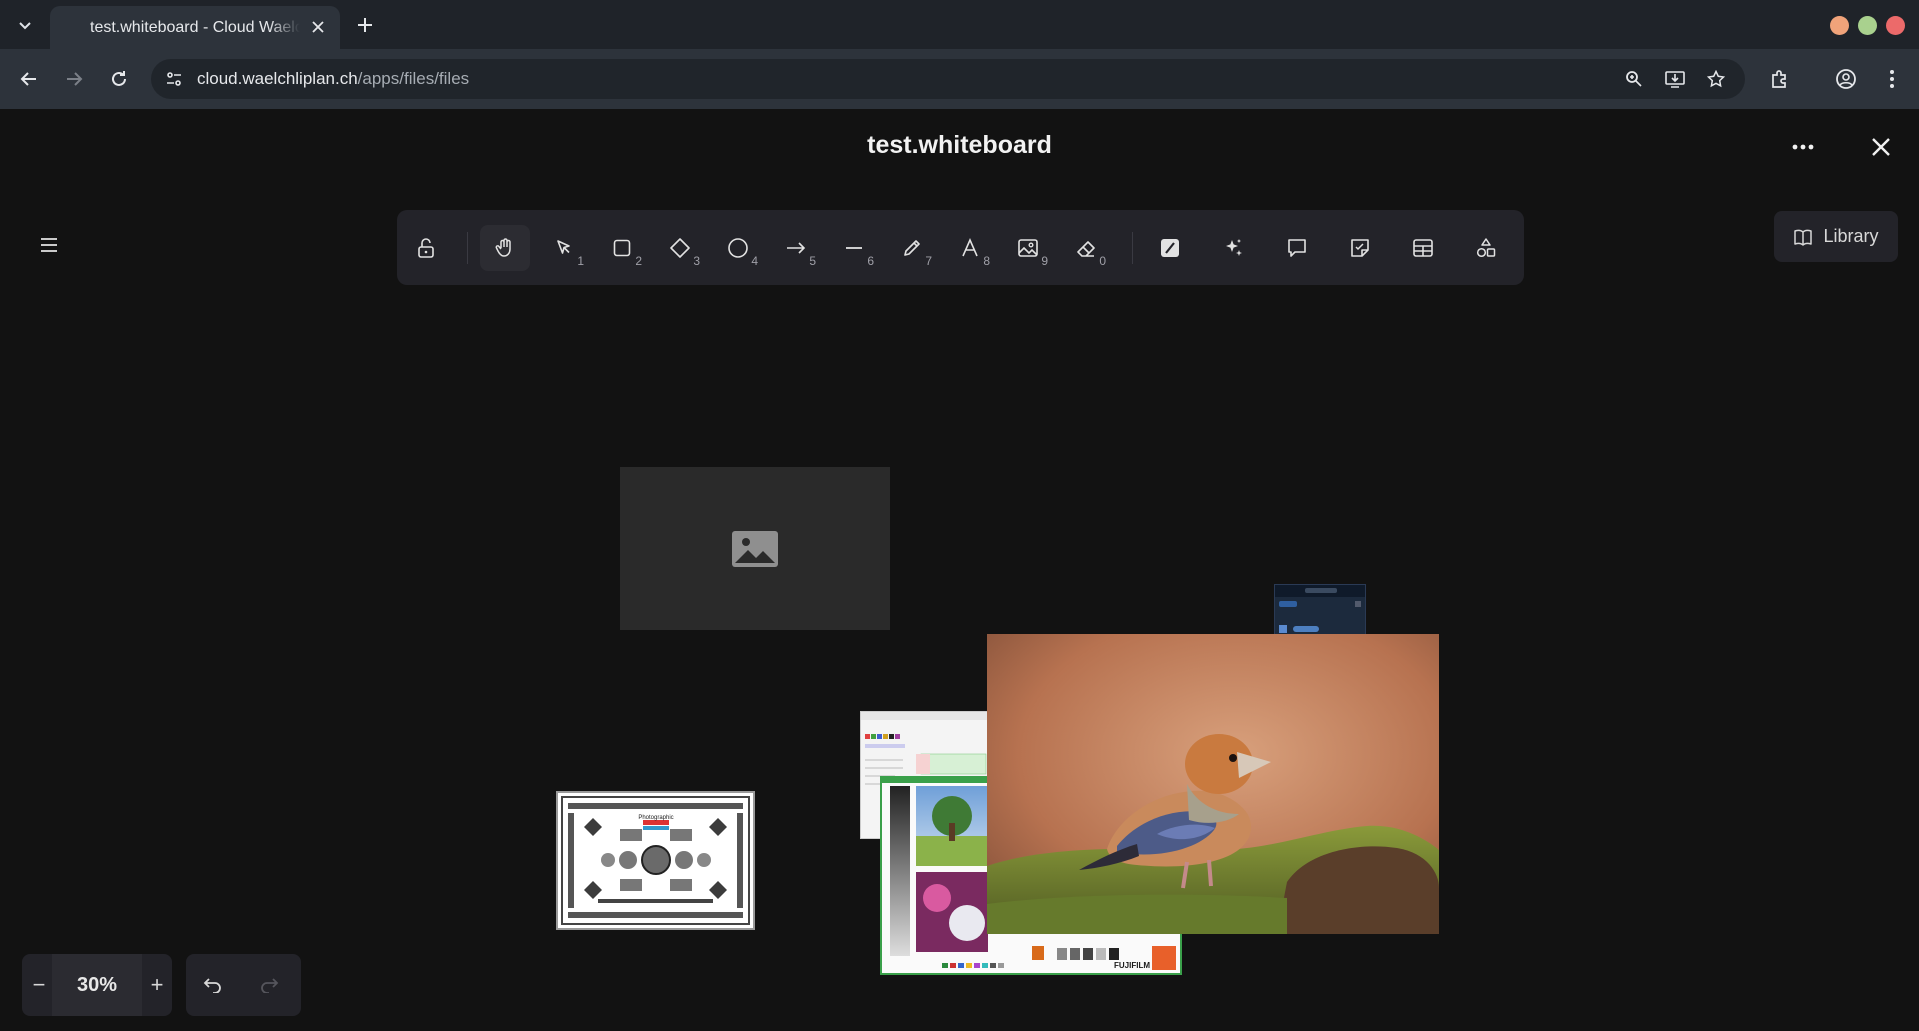 Image resolution: width=1919 pixels, height=1031 pixels. I want to click on diamond-icon, so click(680, 248).